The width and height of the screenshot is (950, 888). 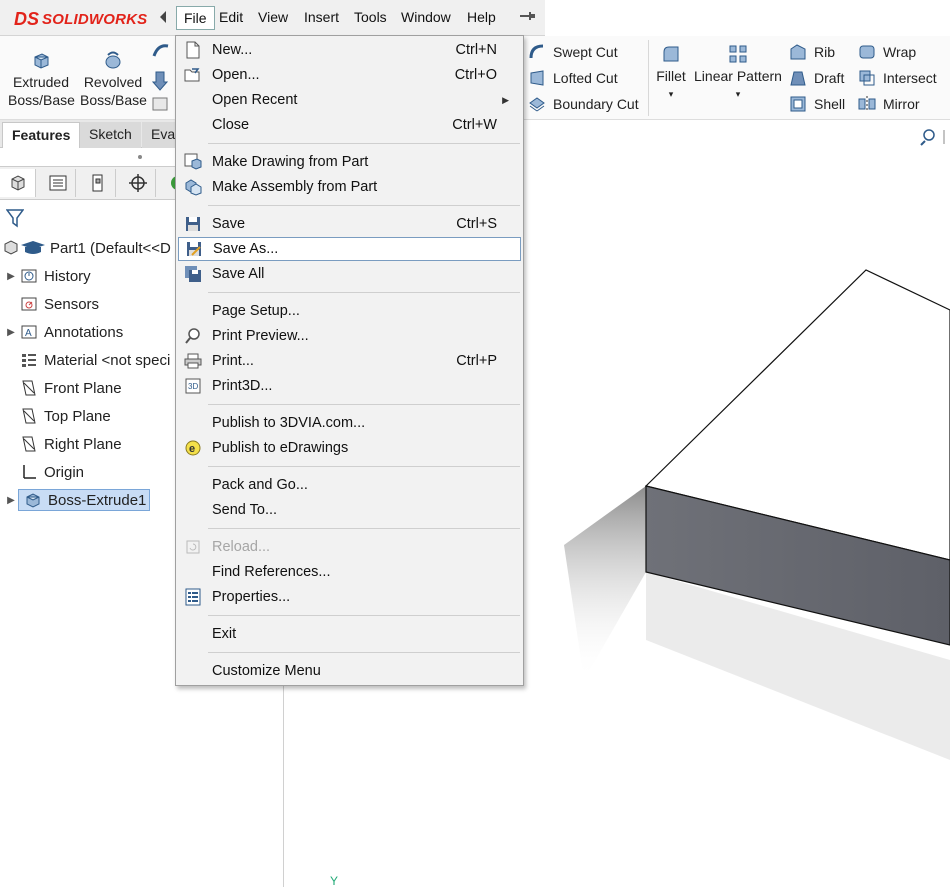 I want to click on tree-item-material: Material <not speci, so click(x=87, y=360).